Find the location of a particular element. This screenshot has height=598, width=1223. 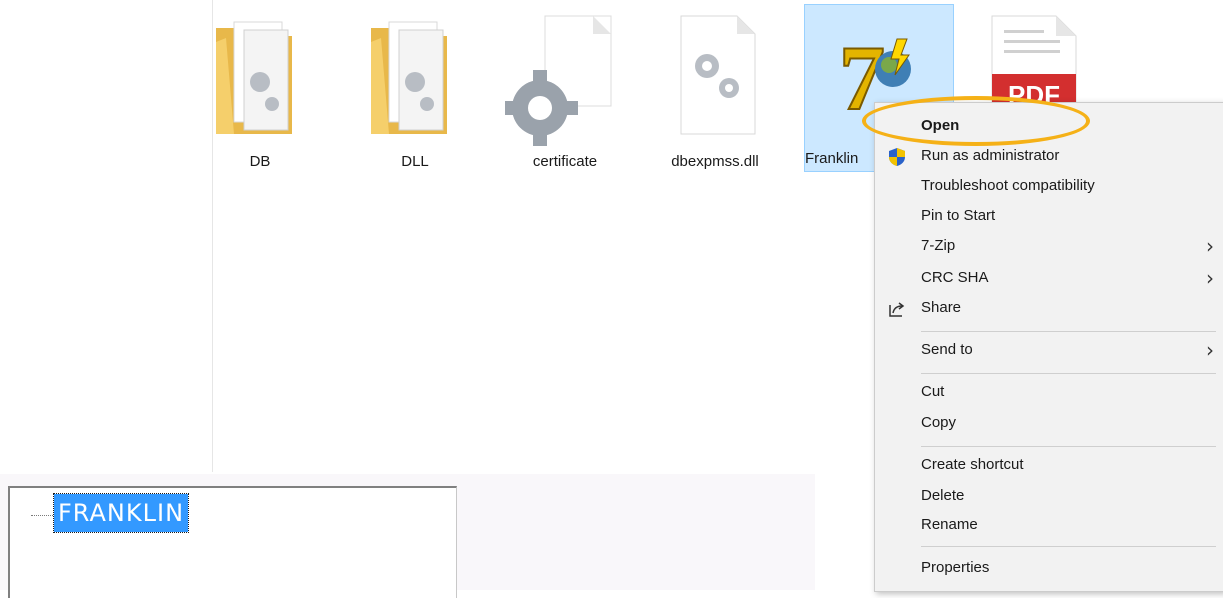

menu-item-label: Delete is located at coordinates (943, 495).